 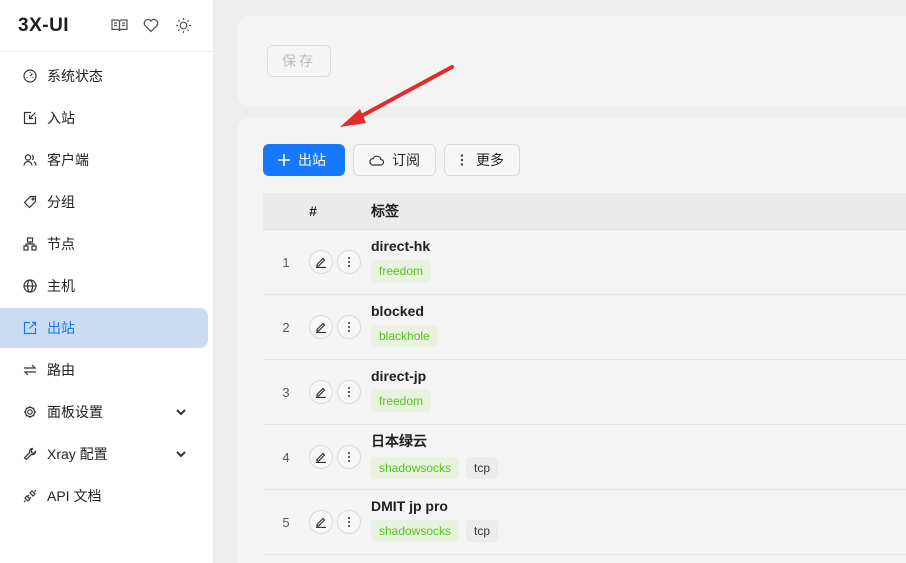 What do you see at coordinates (584, 262) in the screenshot?
I see `table-row: 1 direct-hk freedom` at bounding box center [584, 262].